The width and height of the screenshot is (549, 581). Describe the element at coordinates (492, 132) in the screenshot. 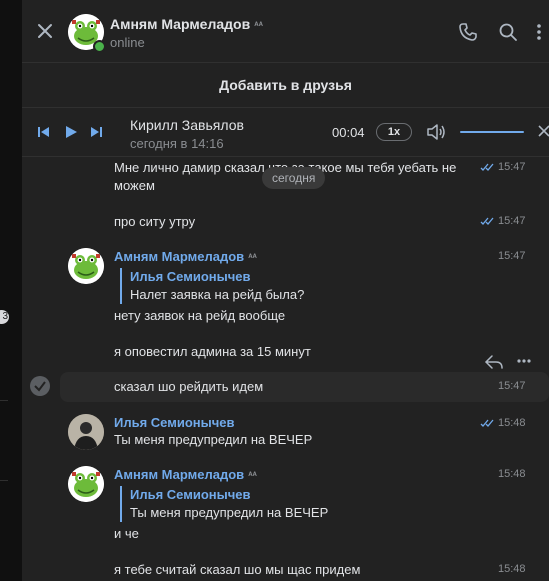

I see `volume-slider` at that location.